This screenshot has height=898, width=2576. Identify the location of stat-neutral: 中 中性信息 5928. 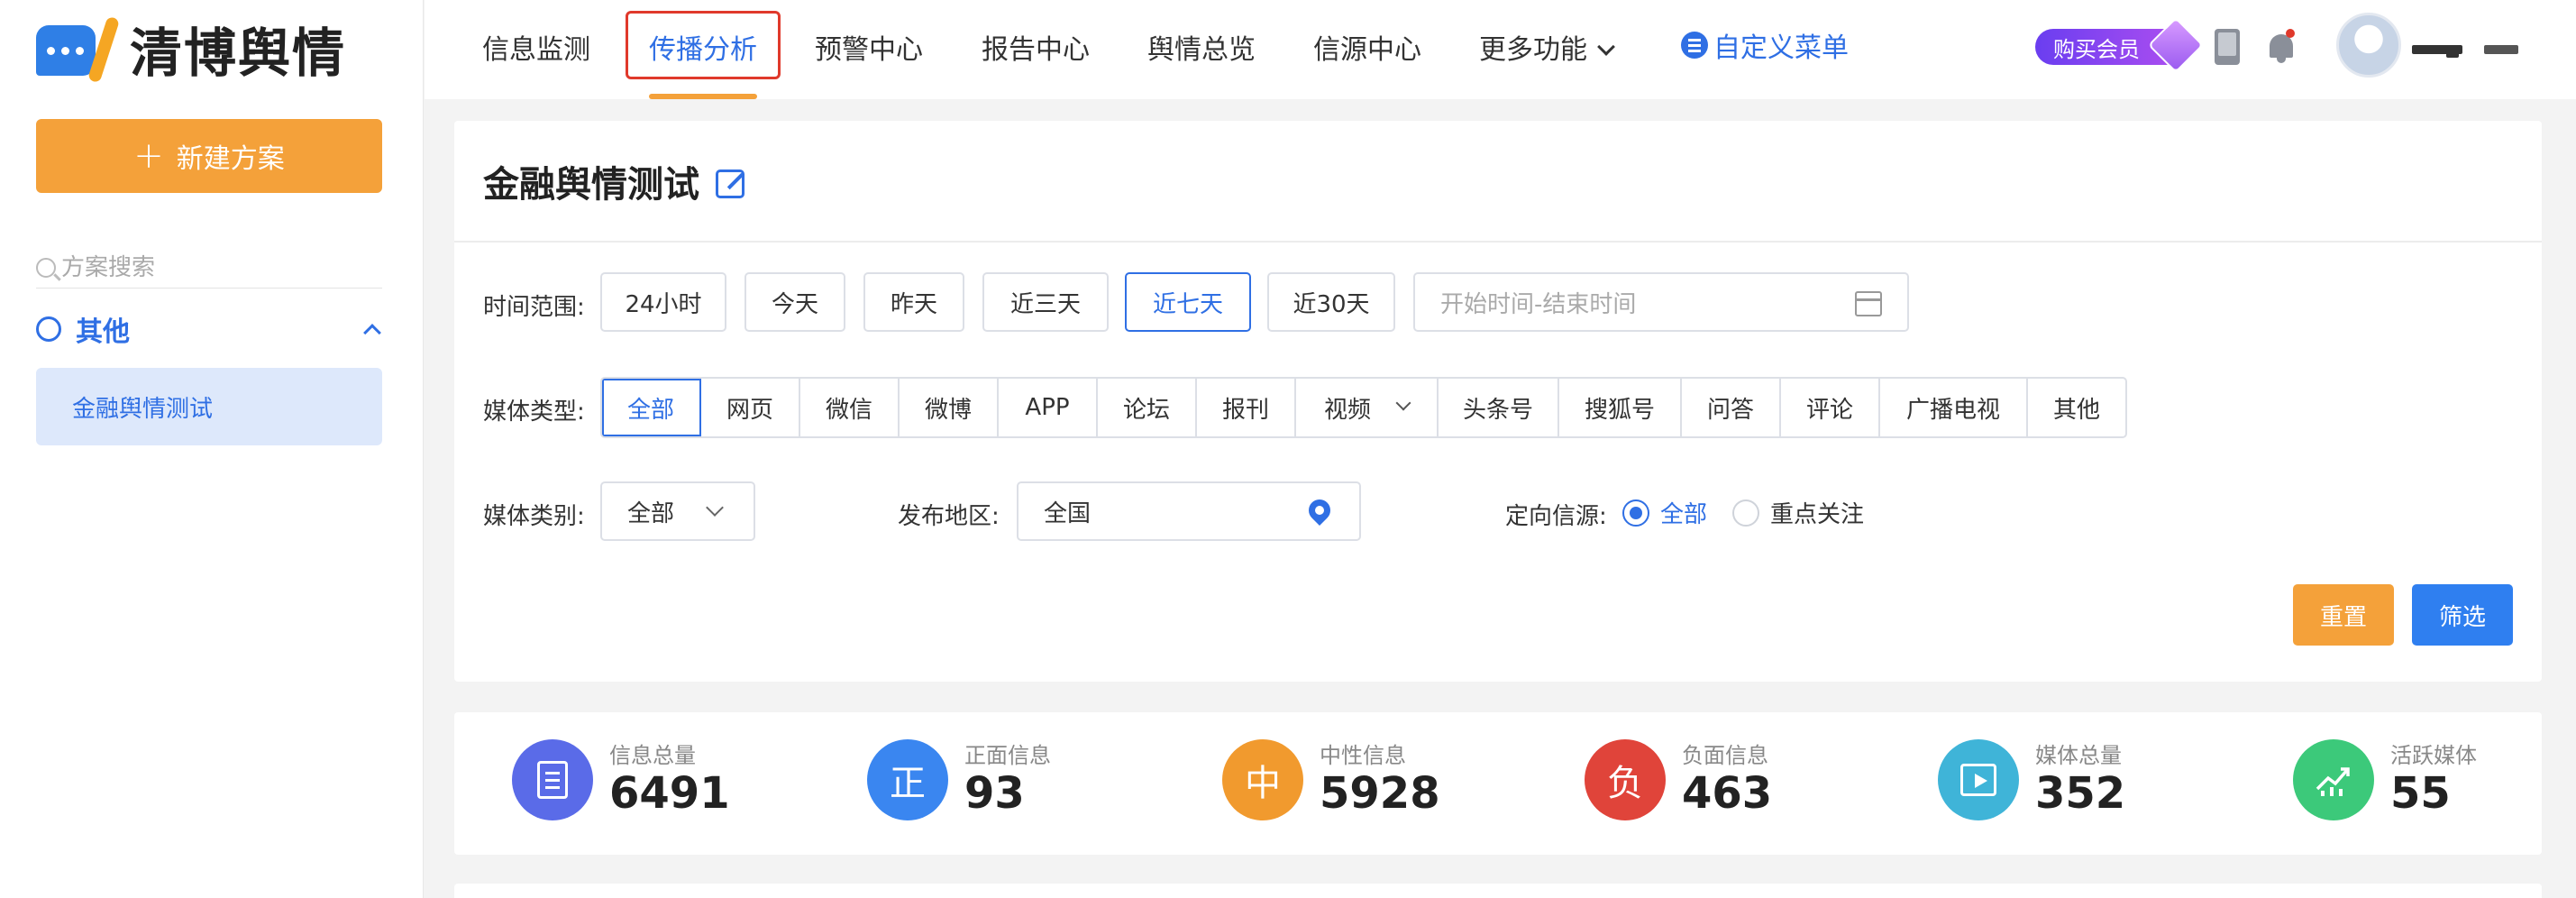
(1331, 780).